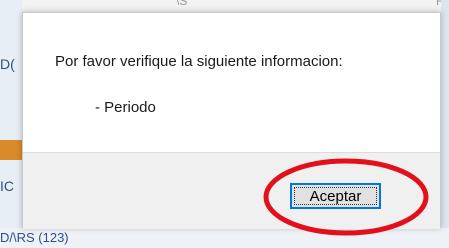 The width and height of the screenshot is (449, 248). Describe the element at coordinates (125, 107) in the screenshot. I see `dialog-message-item: - Periodo` at that location.